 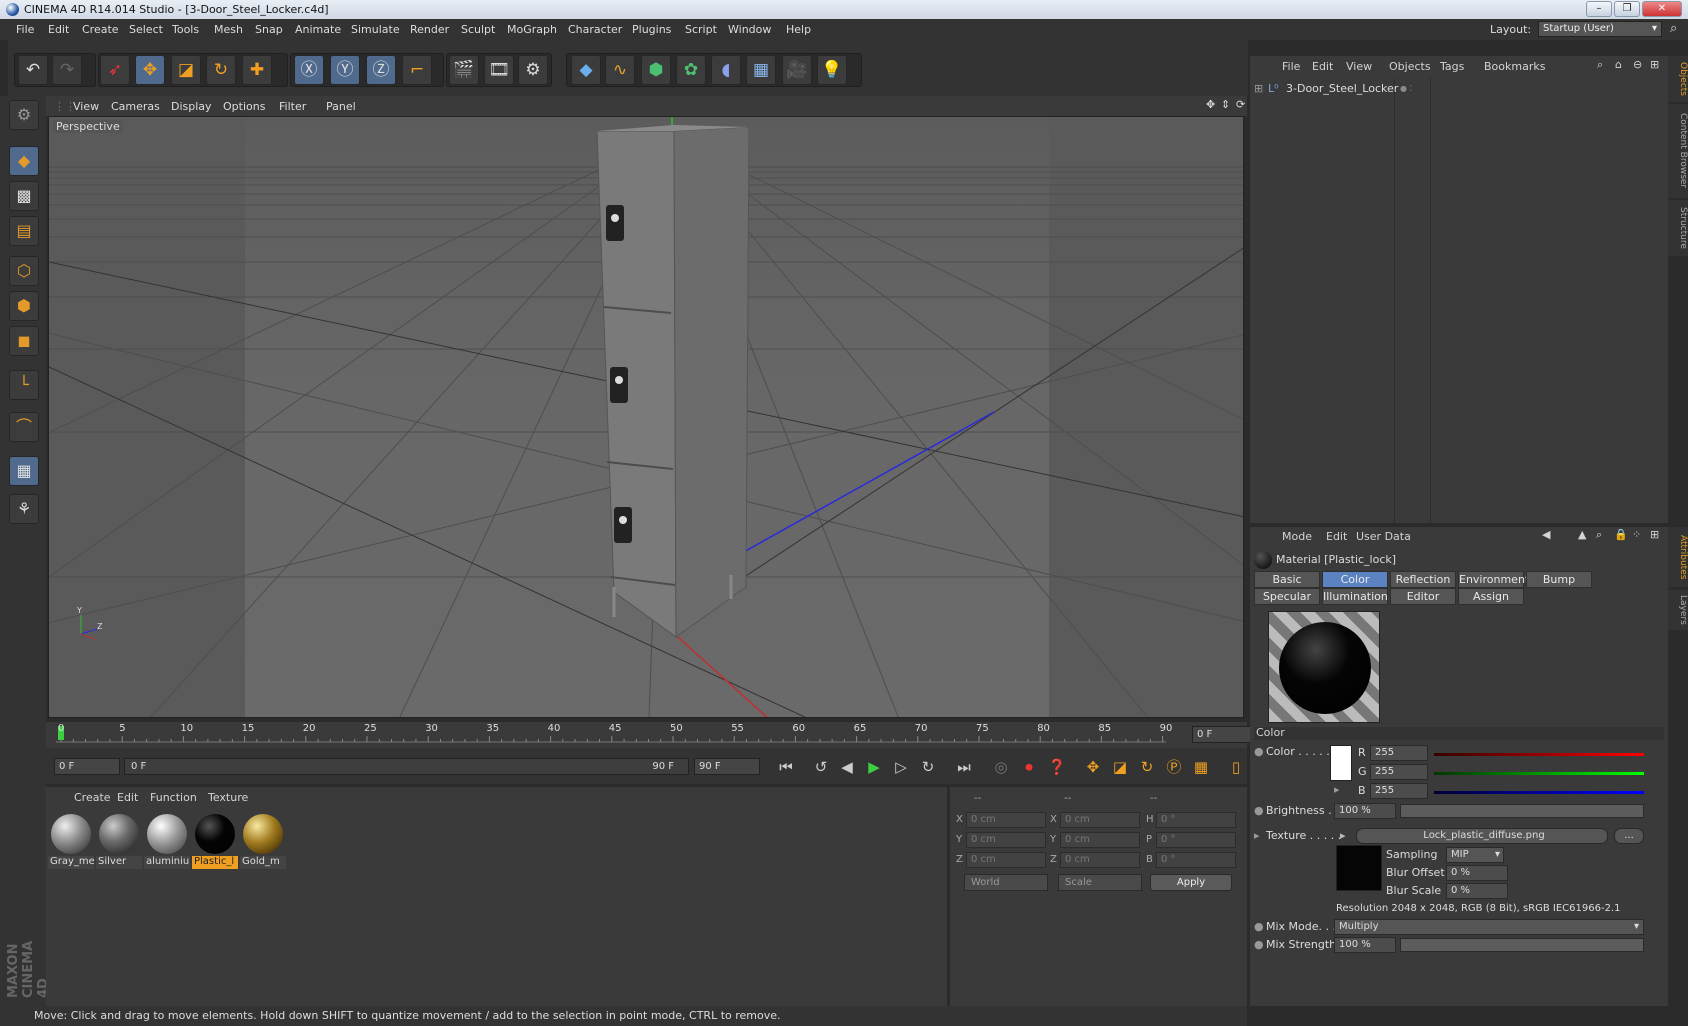 What do you see at coordinates (115, 70) in the screenshot?
I see `live-selection-icon: ➶` at bounding box center [115, 70].